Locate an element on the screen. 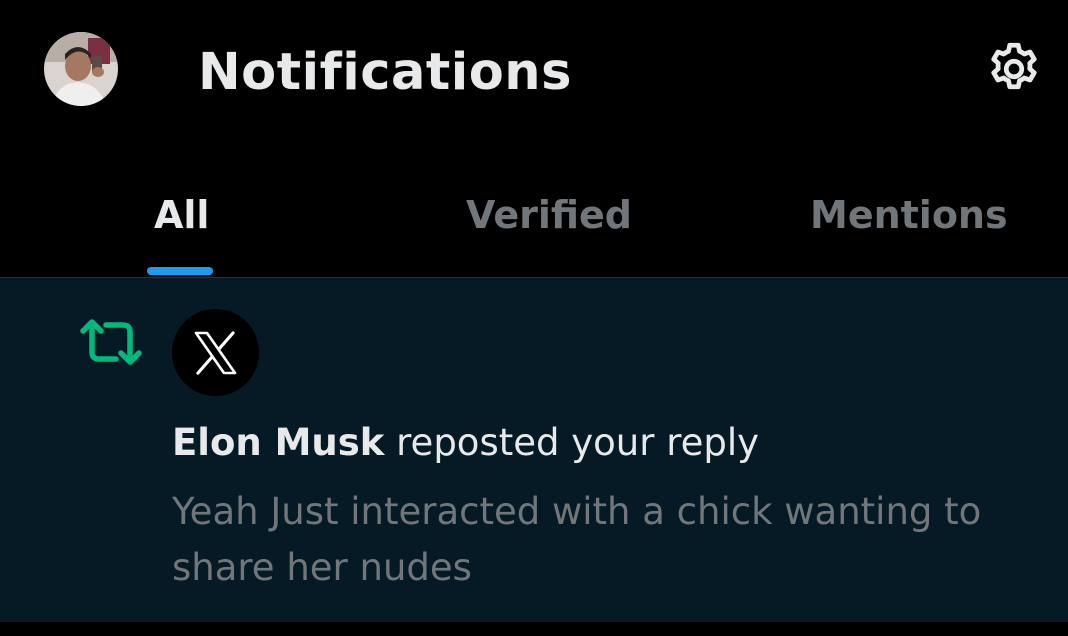 This screenshot has width=1068, height=636. notification-action: reposted your reply is located at coordinates (572, 442).